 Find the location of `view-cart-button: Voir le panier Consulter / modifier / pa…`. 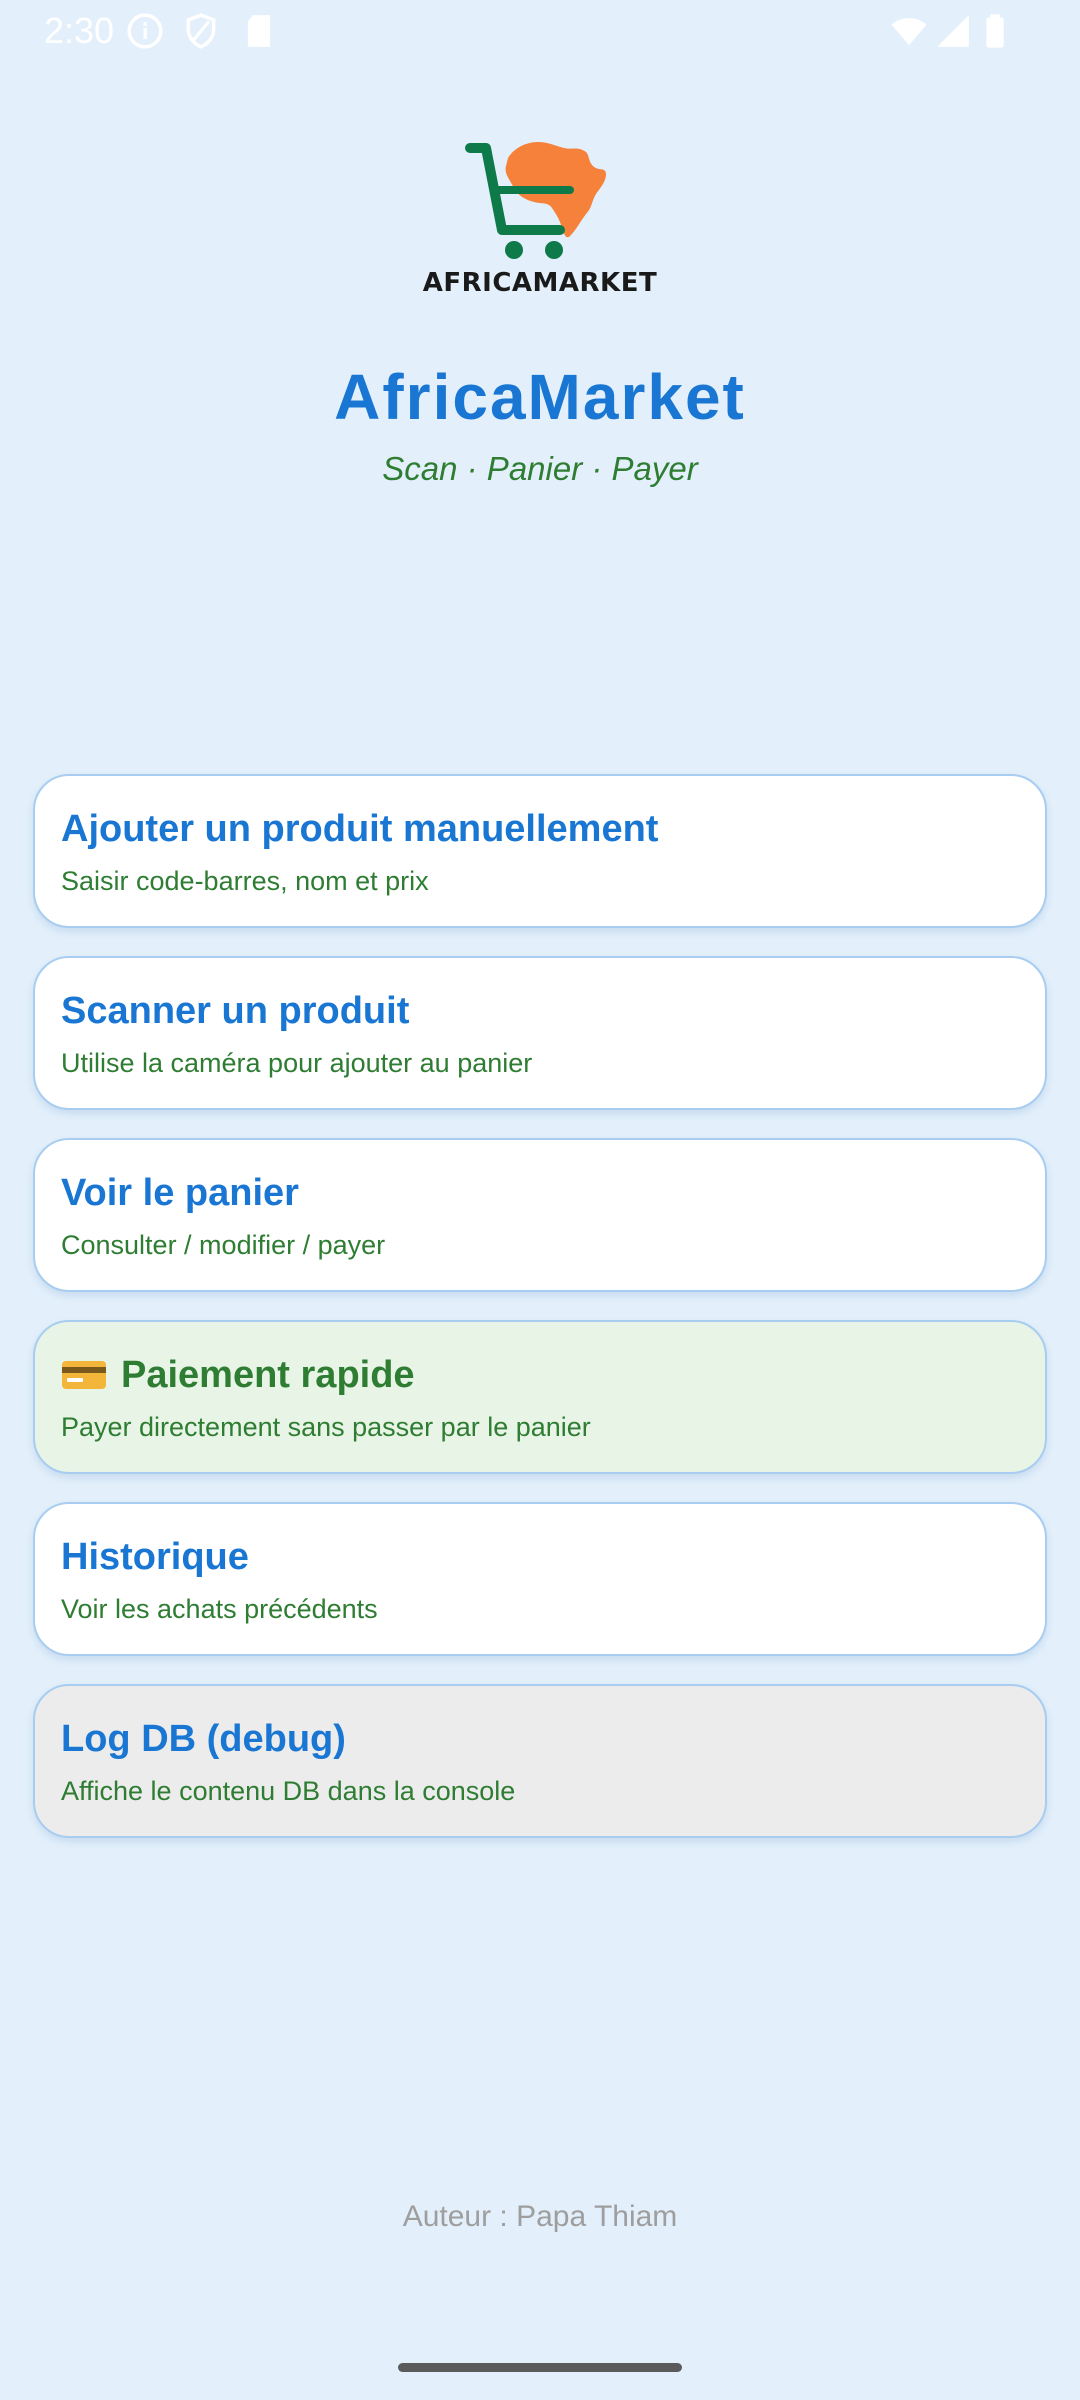

view-cart-button: Voir le panier Consulter / modifier / pa… is located at coordinates (540, 1215).